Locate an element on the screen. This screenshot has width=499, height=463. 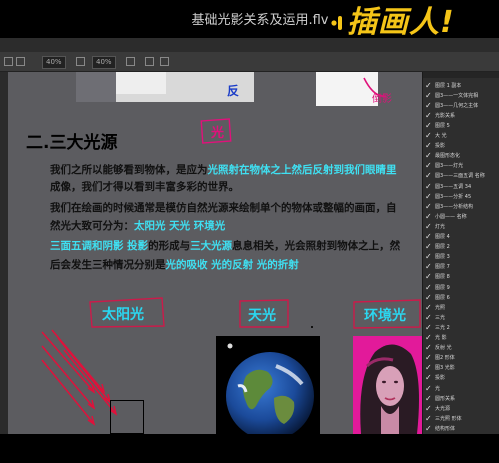
layer-row: ✓ 三光照 形体 is located at coordinates (461, 418).